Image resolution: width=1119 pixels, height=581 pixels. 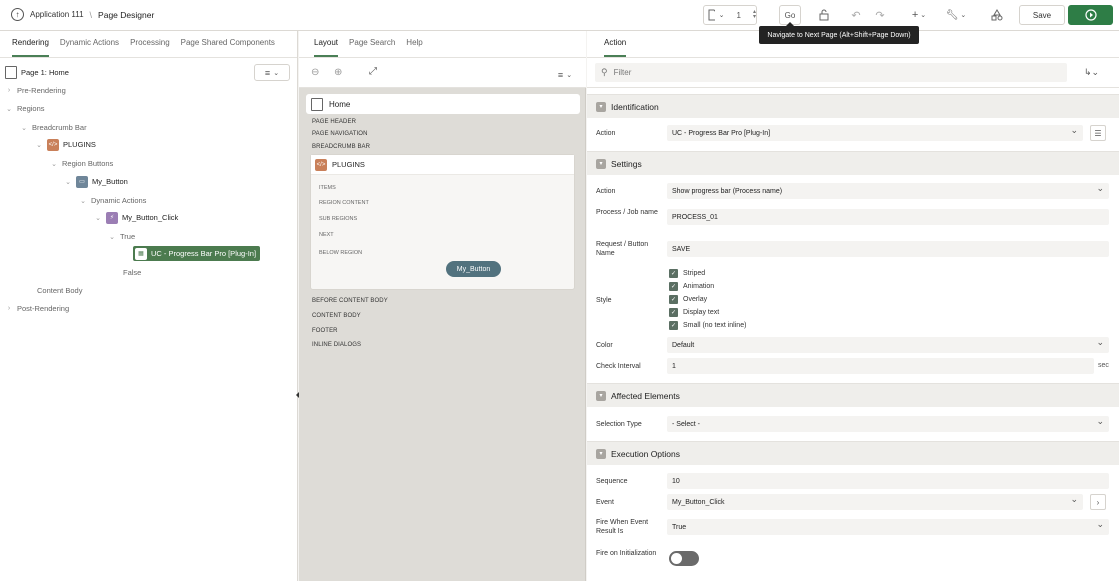 I want to click on style-option-small: ✓ Small (no text inline), so click(x=707, y=325).